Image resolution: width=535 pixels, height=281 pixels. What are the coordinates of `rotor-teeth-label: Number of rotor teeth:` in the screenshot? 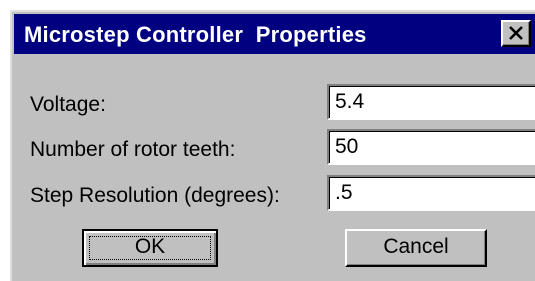 It's located at (133, 149).